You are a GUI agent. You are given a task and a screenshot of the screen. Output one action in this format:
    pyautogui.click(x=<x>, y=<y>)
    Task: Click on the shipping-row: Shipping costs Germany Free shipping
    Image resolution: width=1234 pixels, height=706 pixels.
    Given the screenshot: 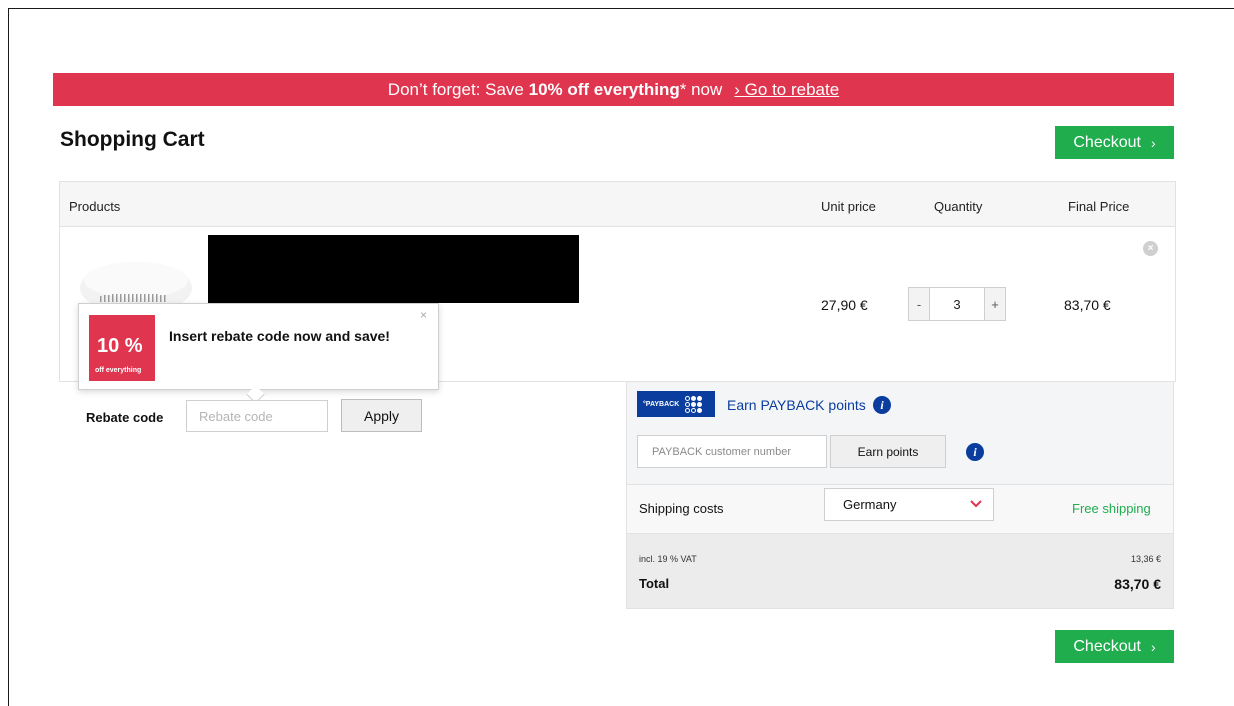 What is the action you would take?
    pyautogui.click(x=900, y=509)
    